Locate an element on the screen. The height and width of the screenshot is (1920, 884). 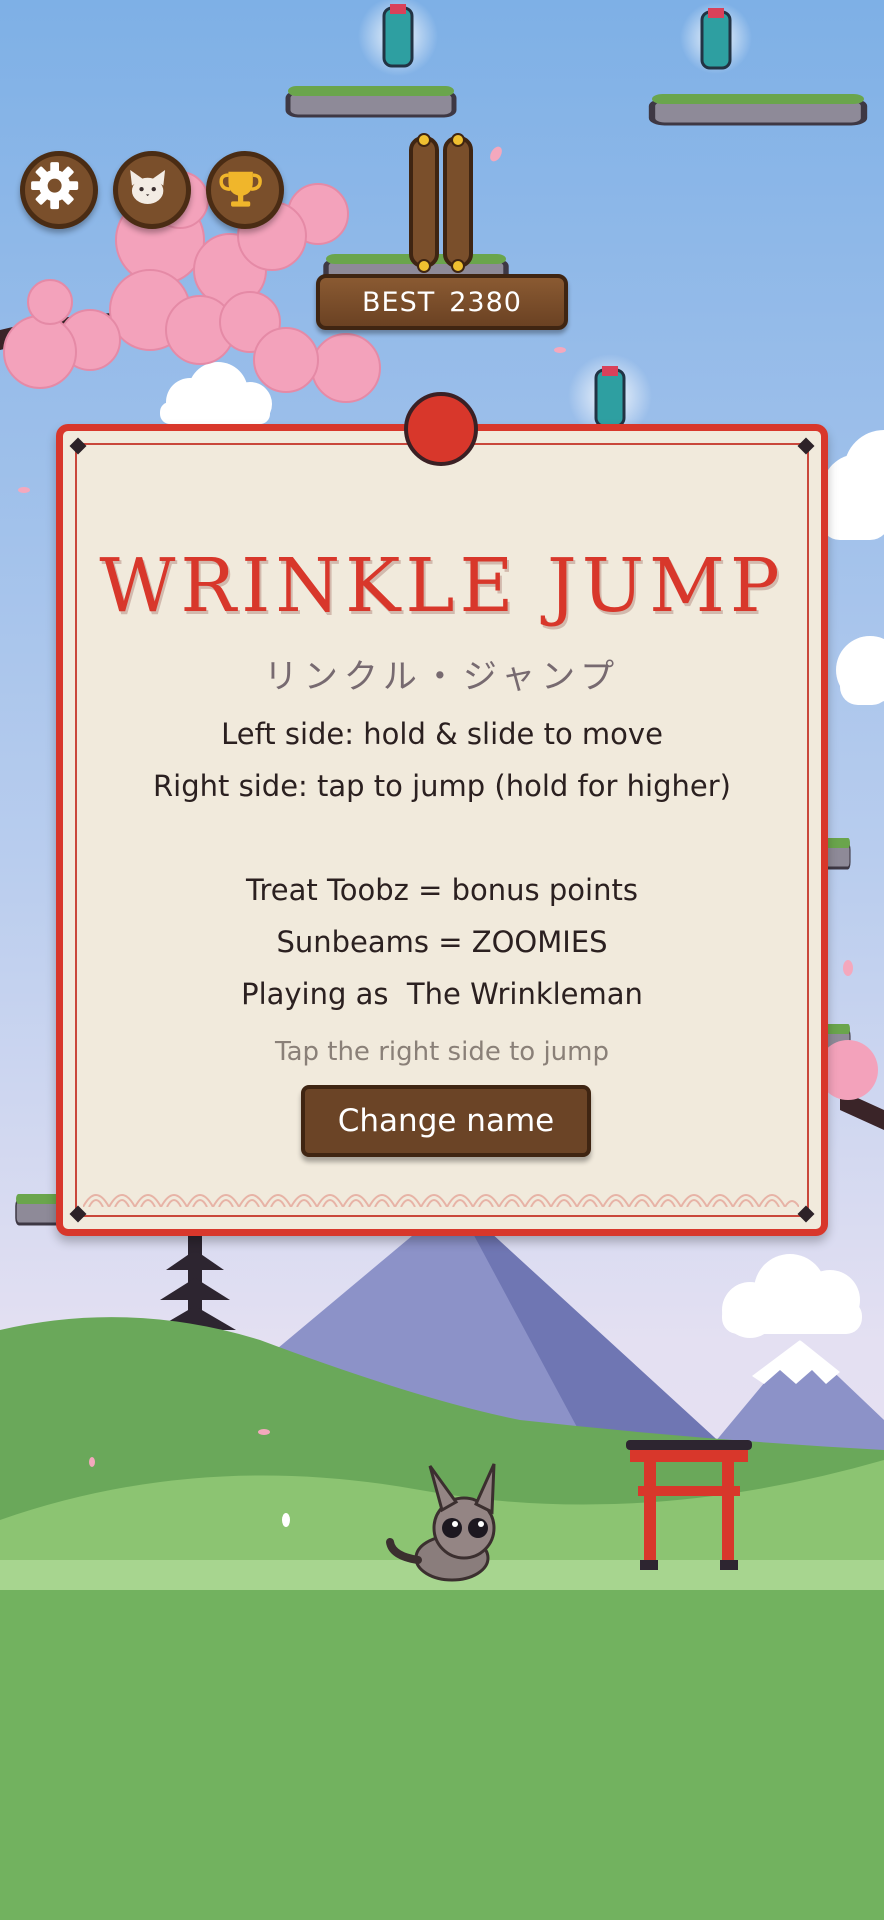
pause-icon is located at coordinates (441, 203).